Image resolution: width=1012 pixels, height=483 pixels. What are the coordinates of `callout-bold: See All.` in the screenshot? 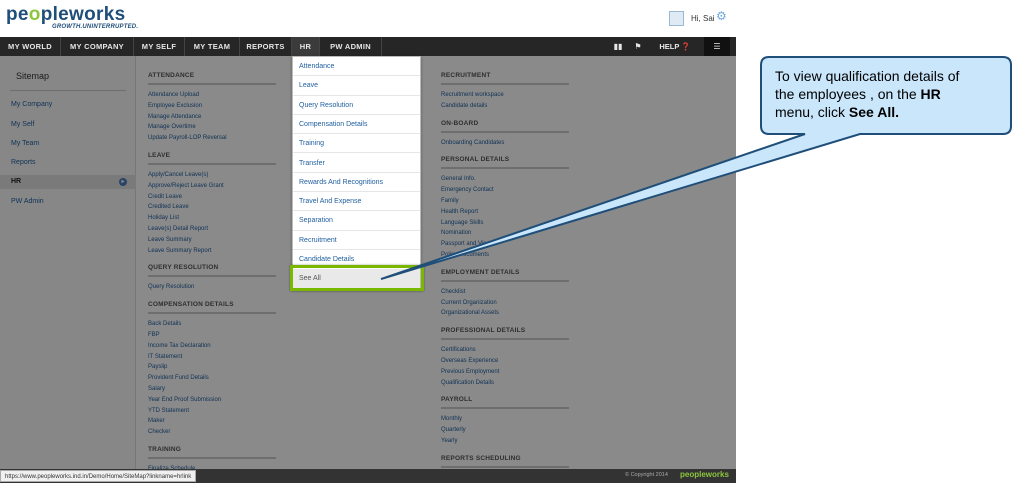 It's located at (873, 112).